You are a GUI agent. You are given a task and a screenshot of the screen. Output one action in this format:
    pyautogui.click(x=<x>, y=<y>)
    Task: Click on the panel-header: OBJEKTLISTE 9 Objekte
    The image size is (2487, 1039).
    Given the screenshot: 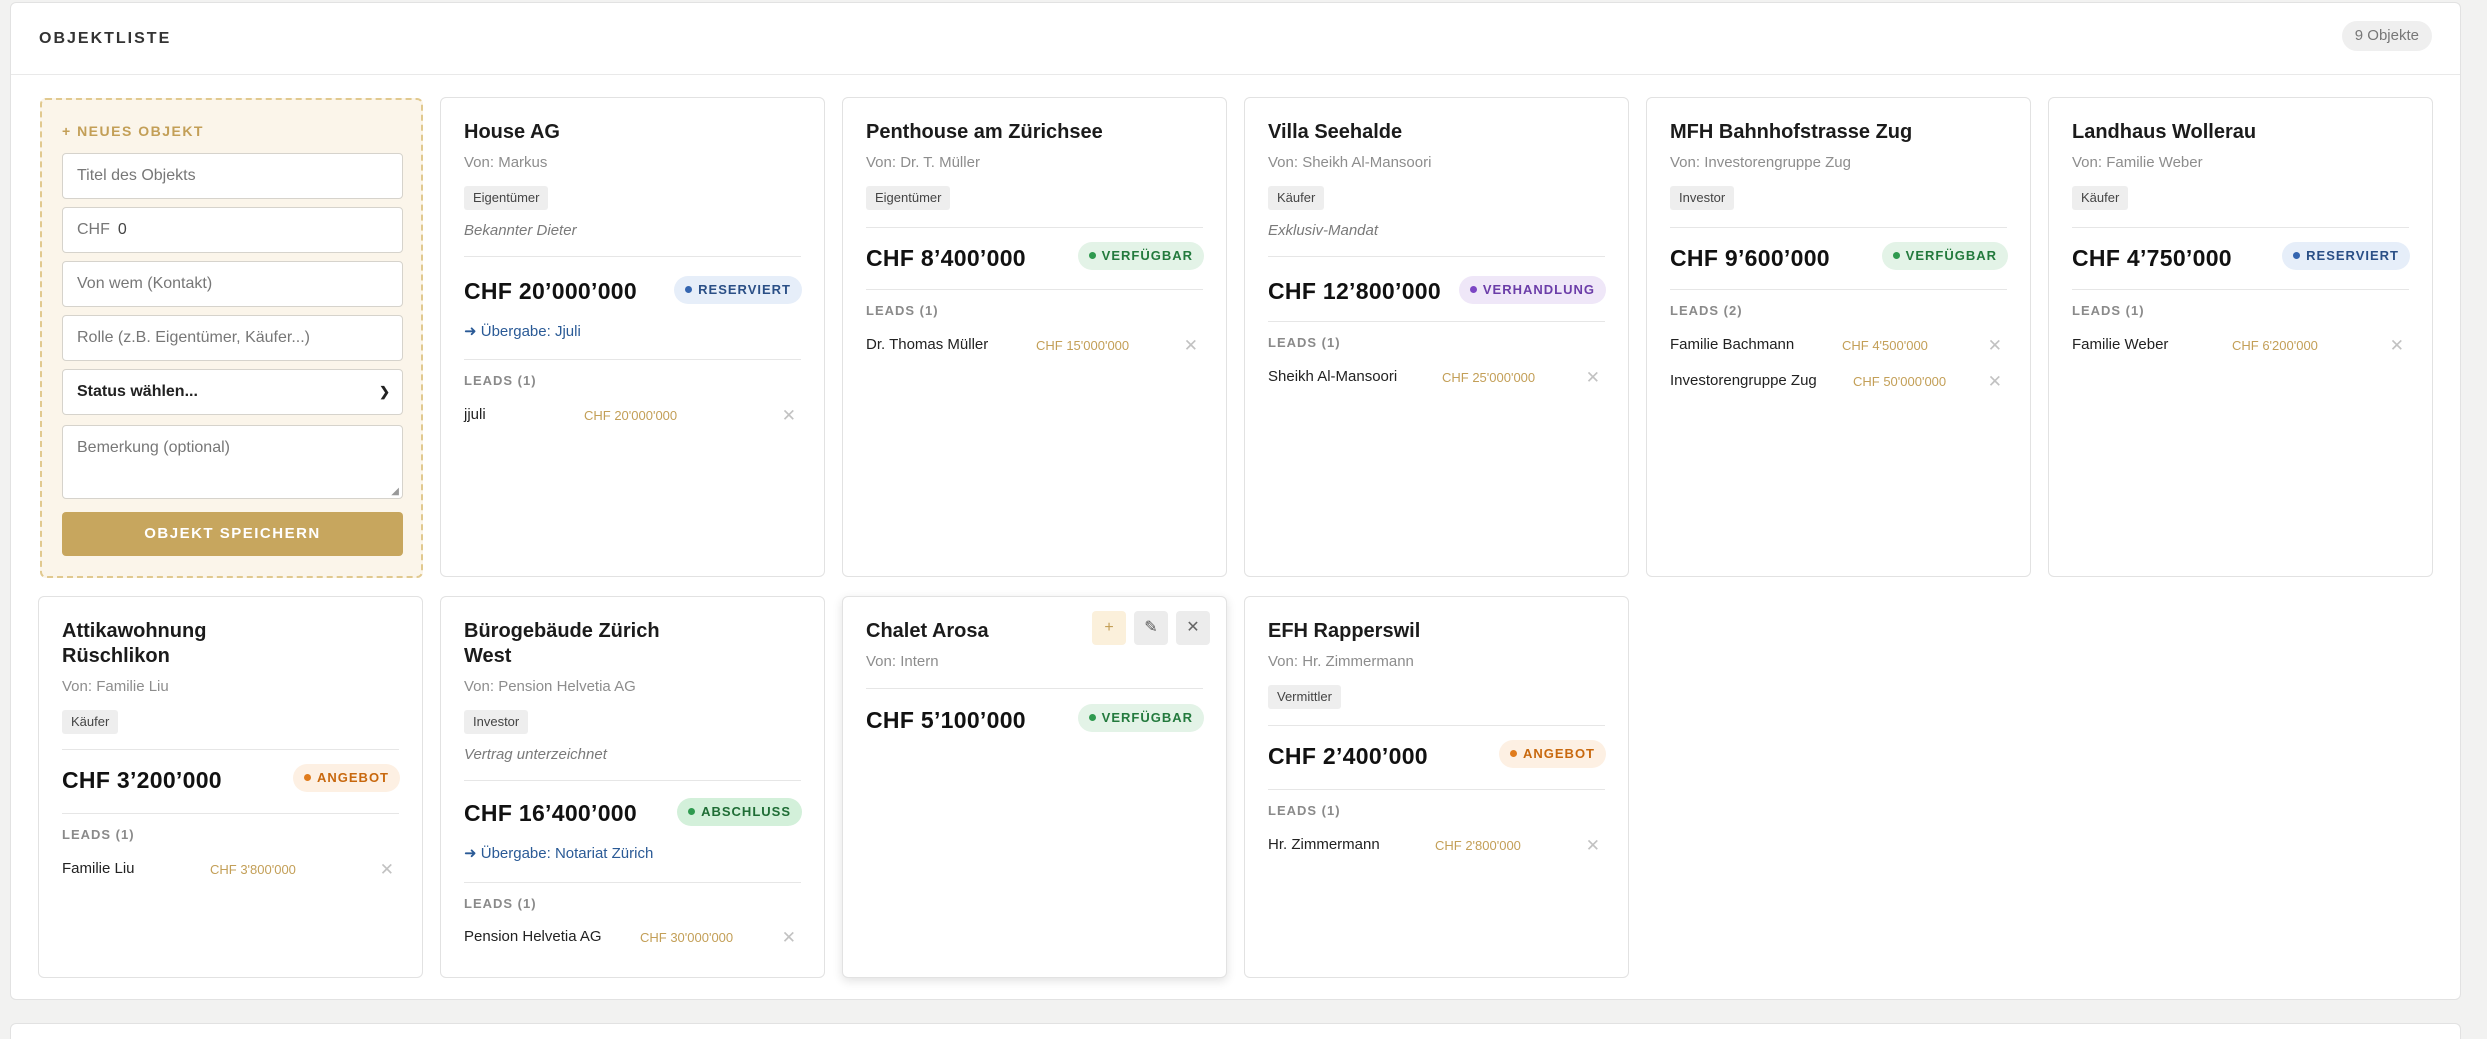 What is the action you would take?
    pyautogui.click(x=1235, y=39)
    